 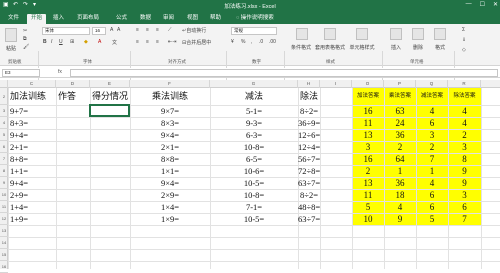 I want to click on tab-help: 帮助, so click(x=215, y=19).